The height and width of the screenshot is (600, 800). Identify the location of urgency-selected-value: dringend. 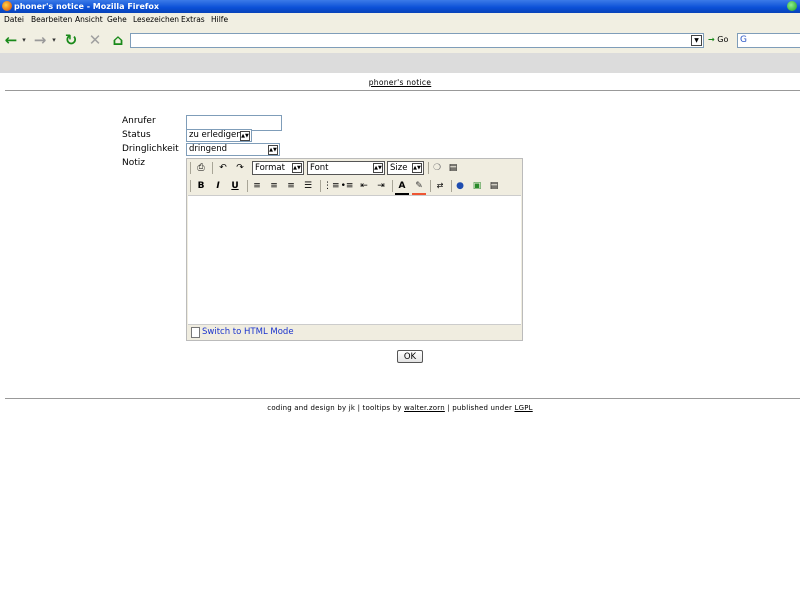
(208, 149).